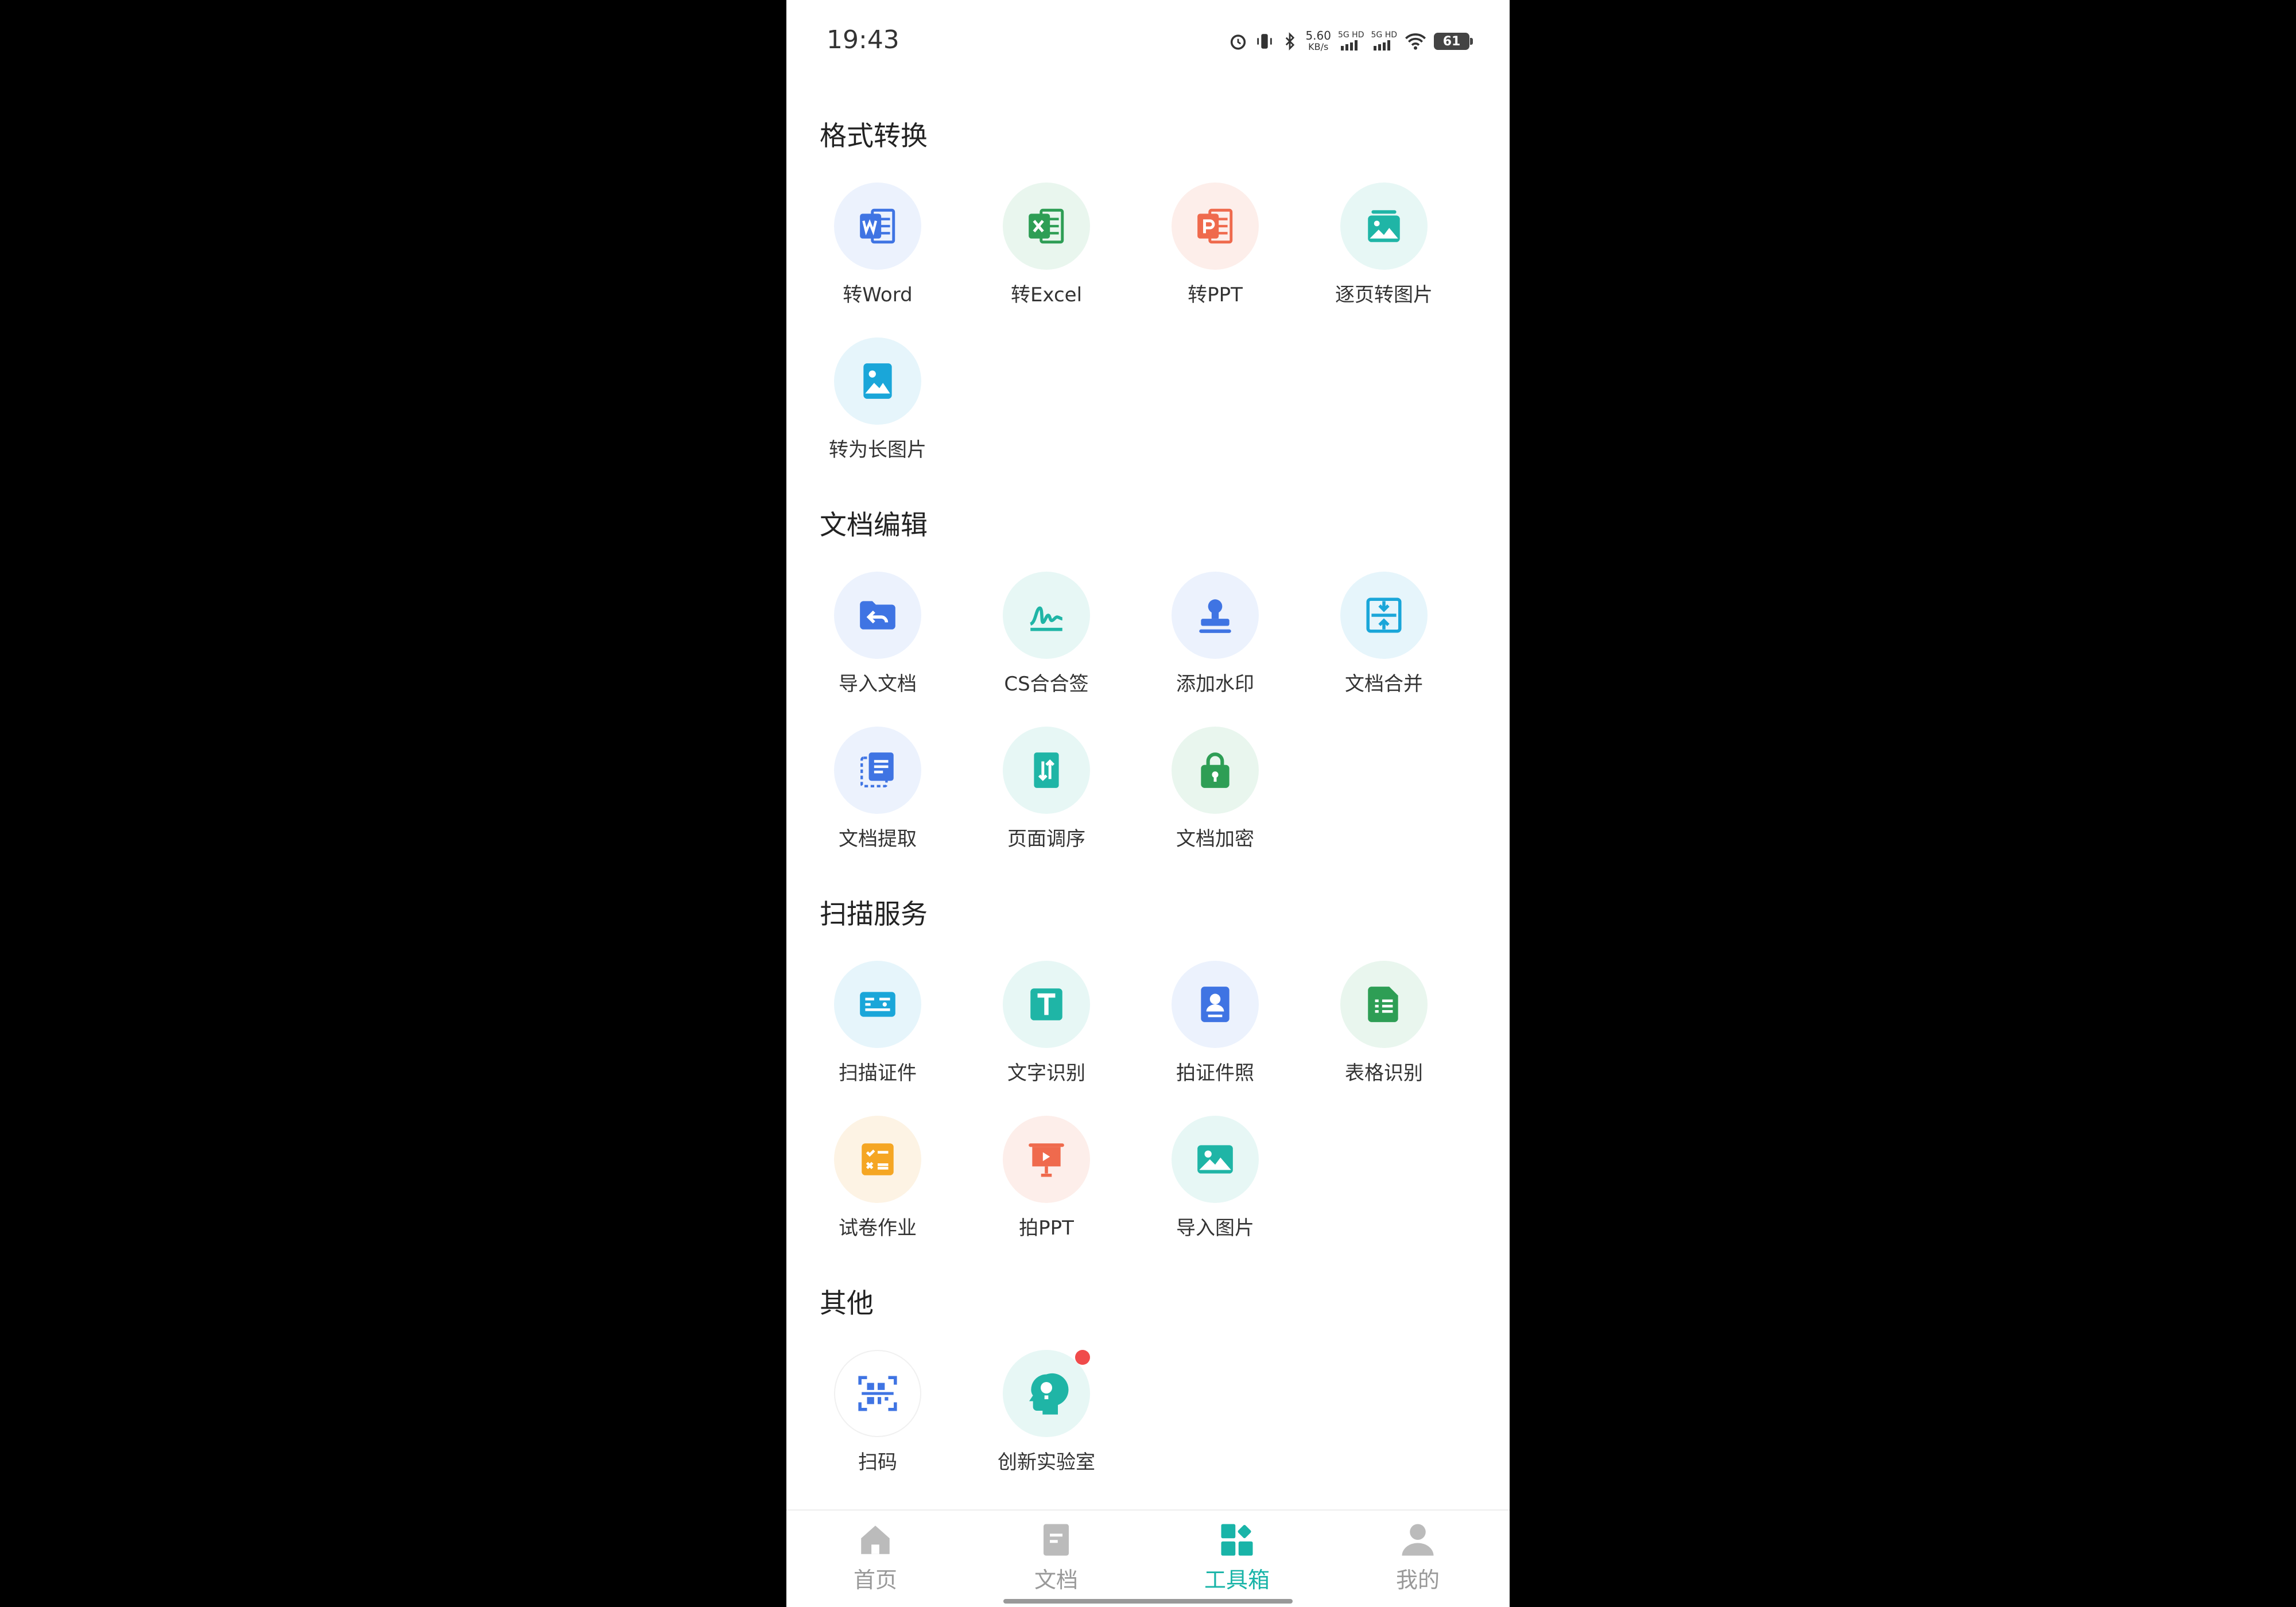  Describe the element at coordinates (1148, 1601) in the screenshot. I see `home-indicator` at that location.